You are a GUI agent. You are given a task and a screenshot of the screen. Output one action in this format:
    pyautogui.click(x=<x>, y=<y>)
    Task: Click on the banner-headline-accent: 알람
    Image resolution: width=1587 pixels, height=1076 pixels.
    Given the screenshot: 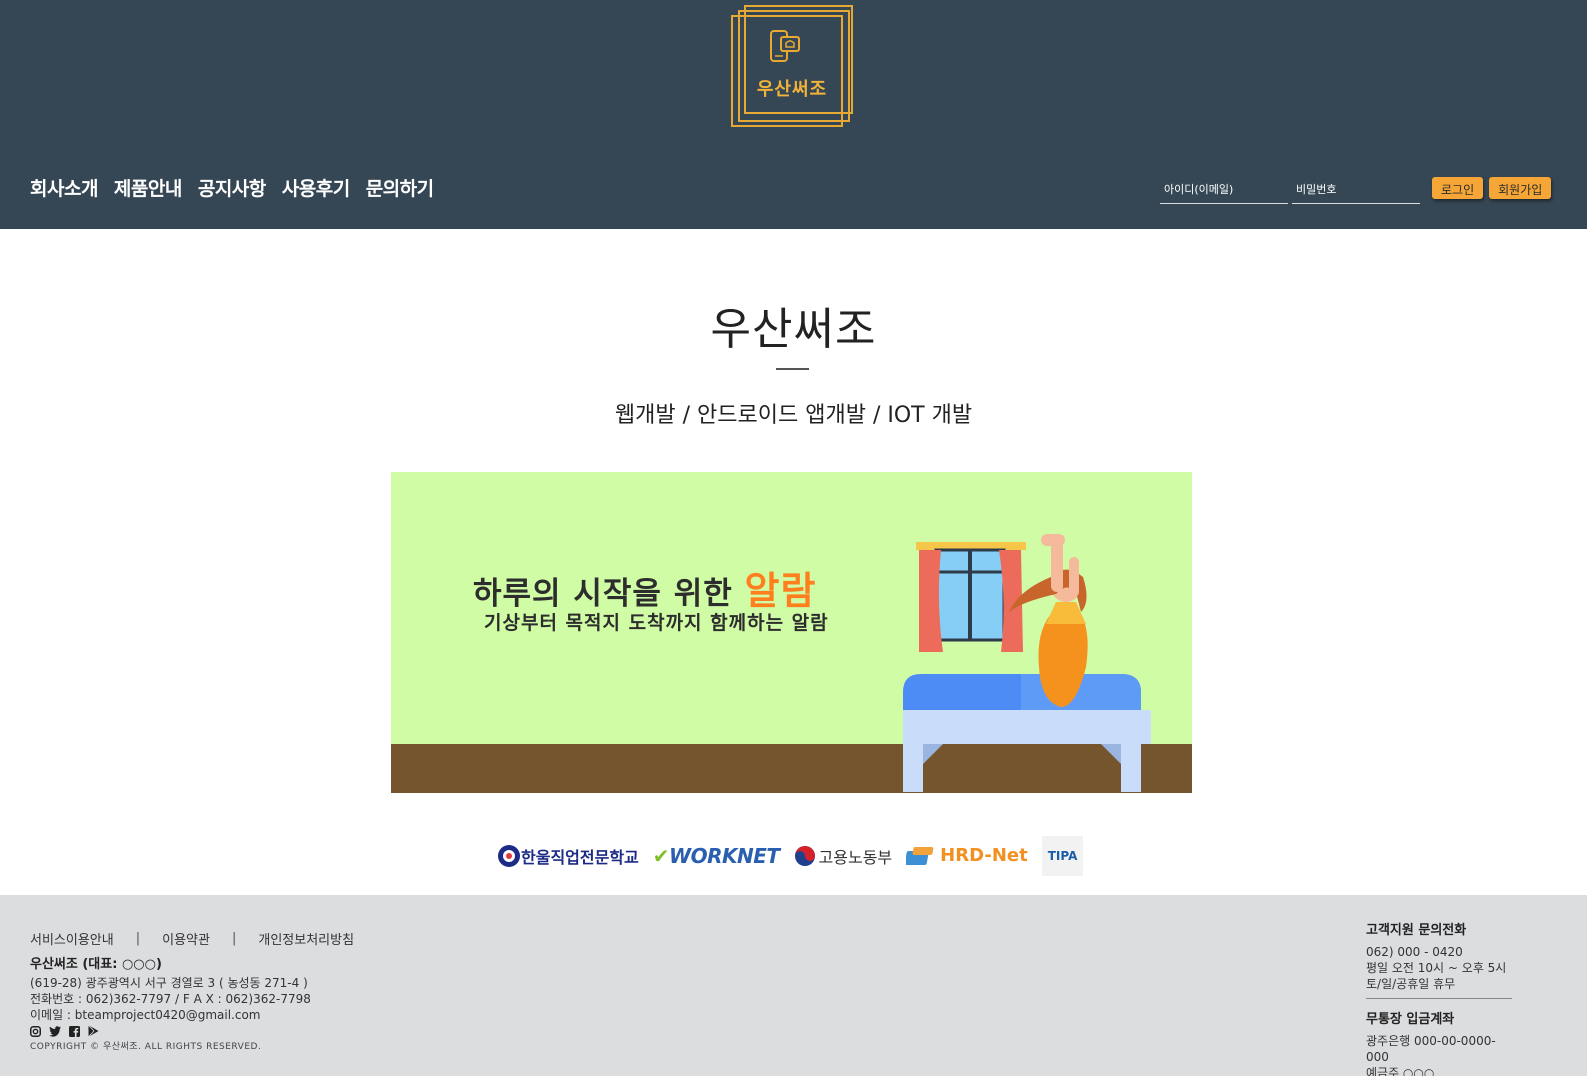 What is the action you would take?
    pyautogui.click(x=780, y=591)
    